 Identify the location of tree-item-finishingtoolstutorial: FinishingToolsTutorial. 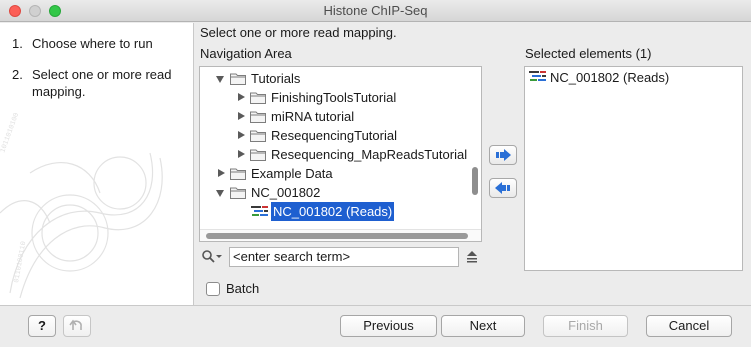
(335, 97).